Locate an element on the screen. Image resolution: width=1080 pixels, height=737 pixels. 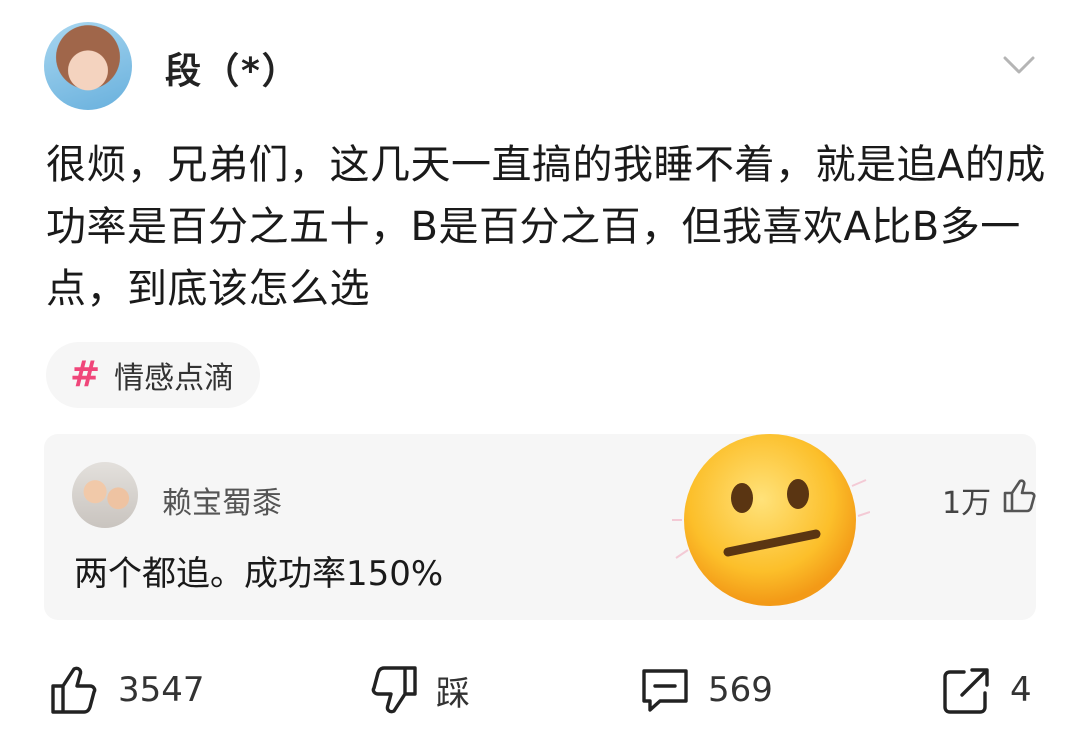
comment-icon is located at coordinates (665, 690).